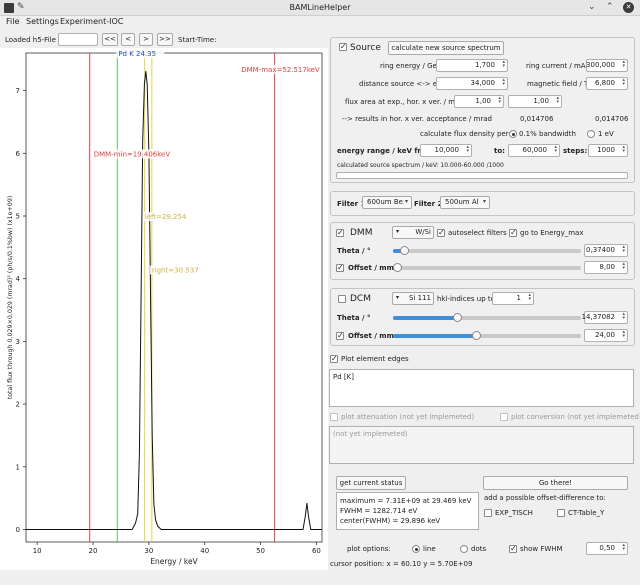  I want to click on distance-input: 34,000 ▴ ▾, so click(472, 83).